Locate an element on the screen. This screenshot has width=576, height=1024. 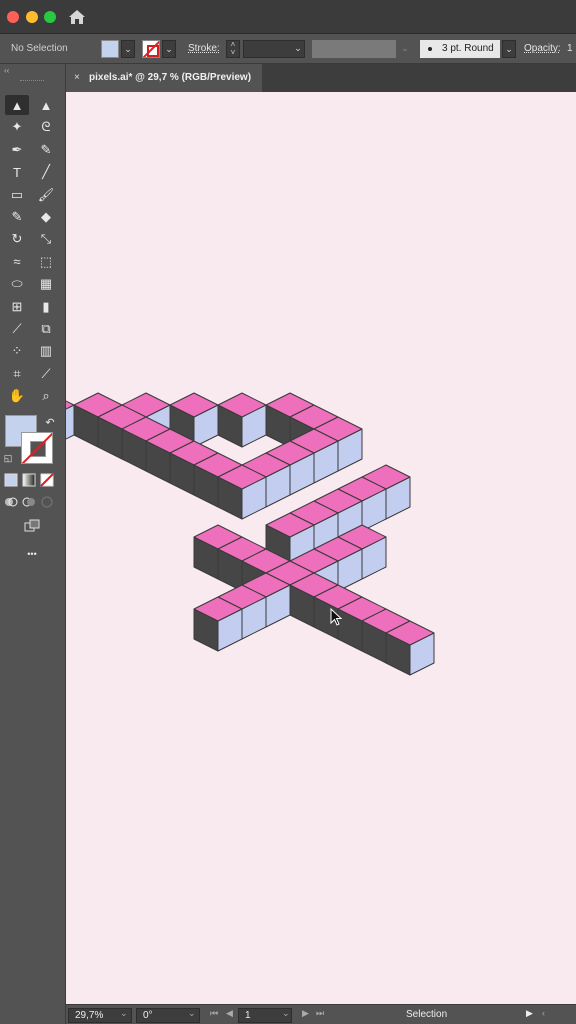
next-artboard-icon: ▶ is located at coordinates (305, 1013).